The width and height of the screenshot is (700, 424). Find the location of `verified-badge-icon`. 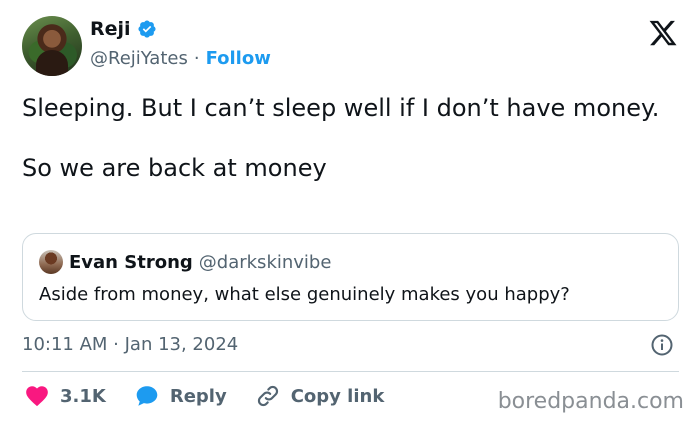

verified-badge-icon is located at coordinates (147, 29).